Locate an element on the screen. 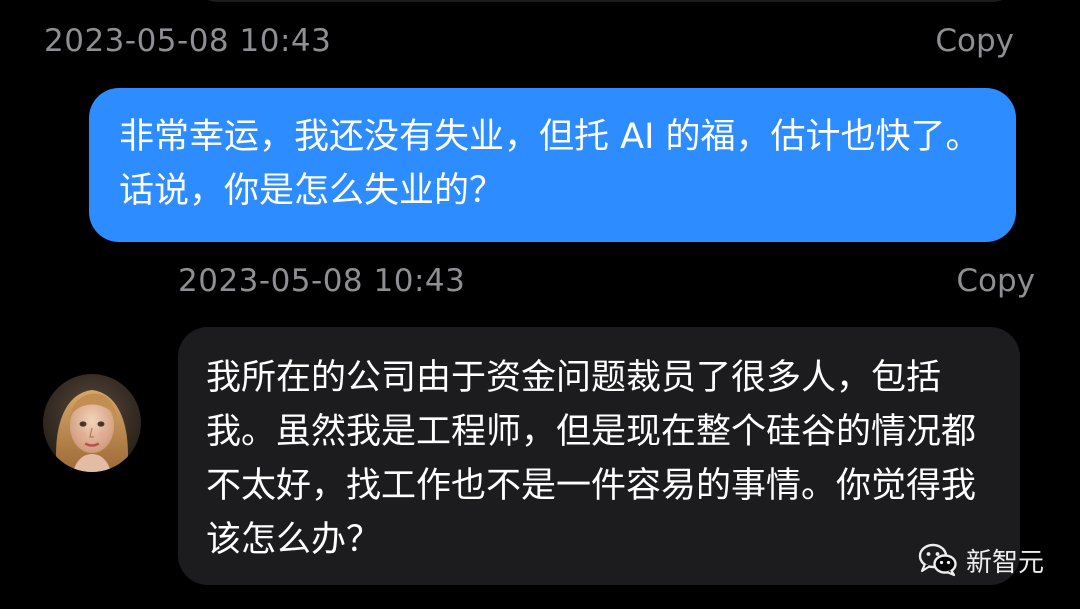 The image size is (1080, 609). wechat-icon is located at coordinates (937, 560).